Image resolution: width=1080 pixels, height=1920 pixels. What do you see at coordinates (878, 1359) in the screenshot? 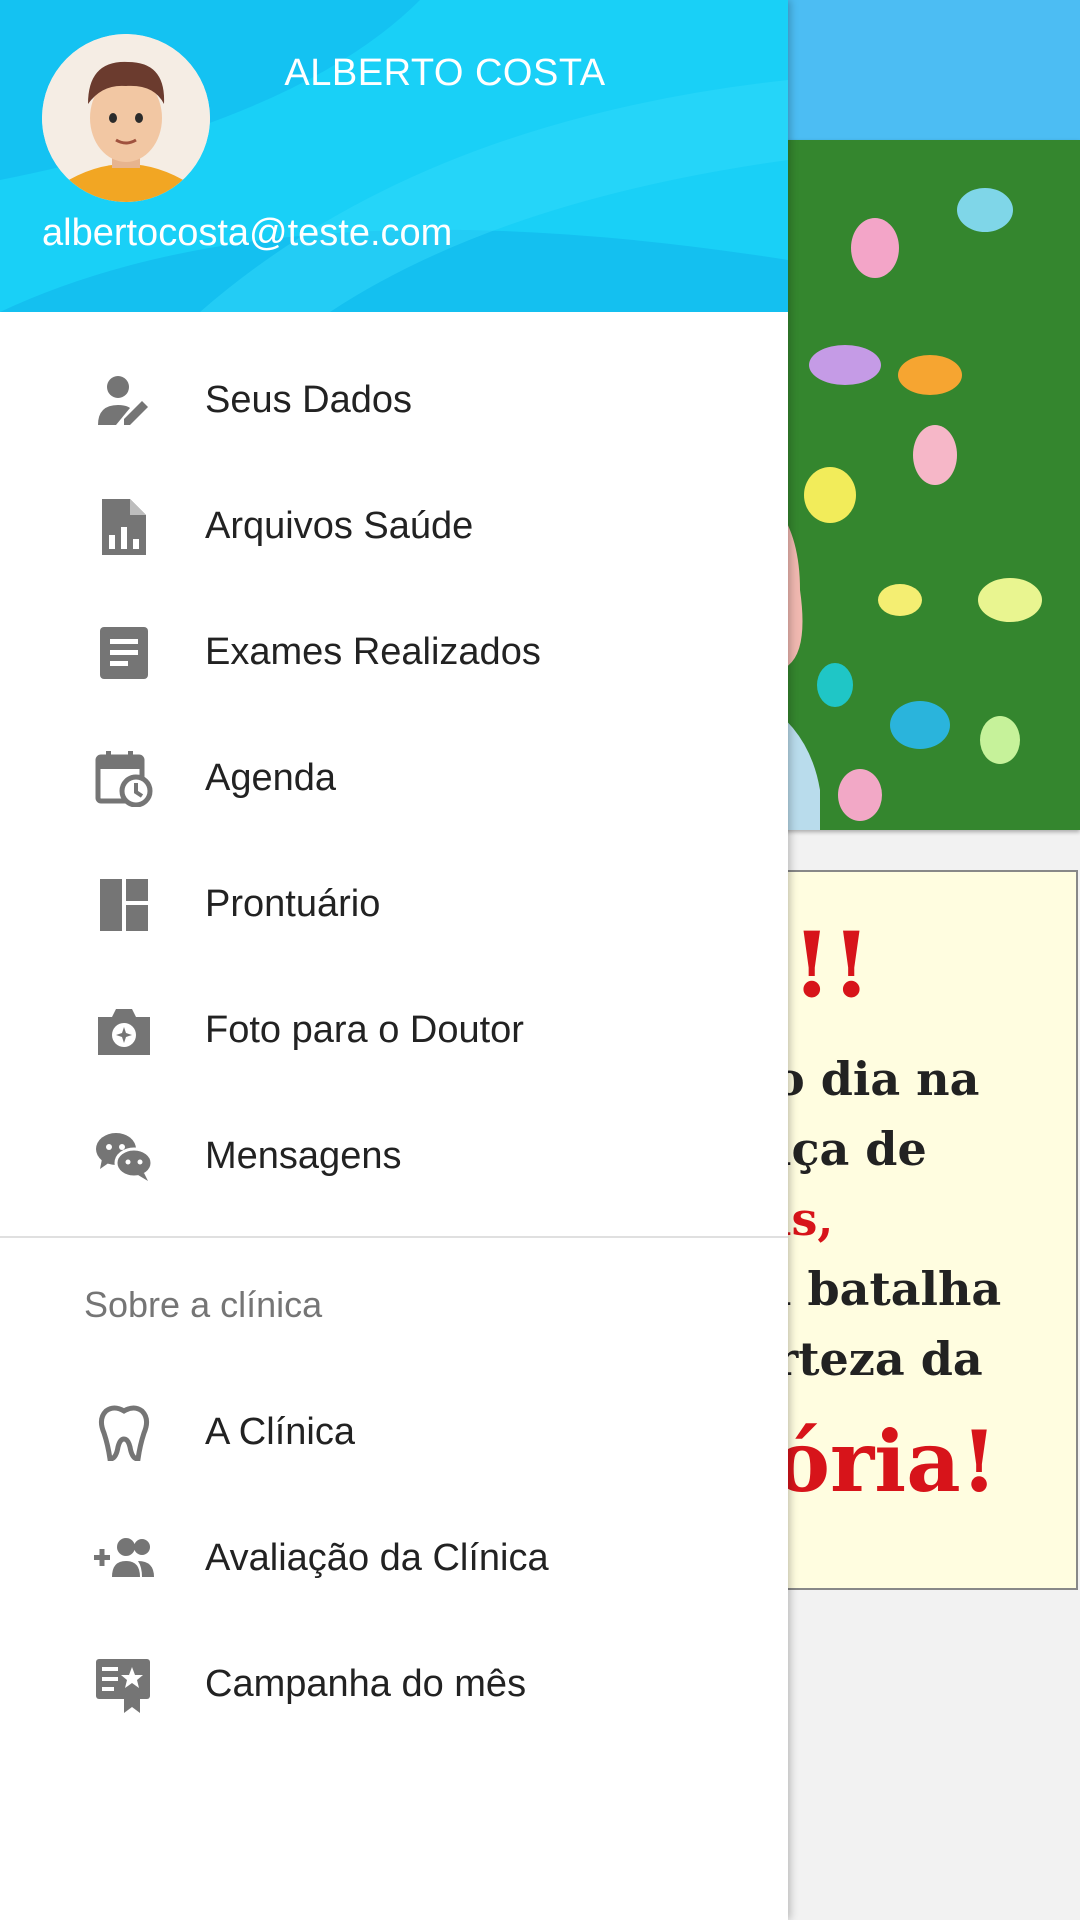
I see `poster-line: rteza da` at bounding box center [878, 1359].